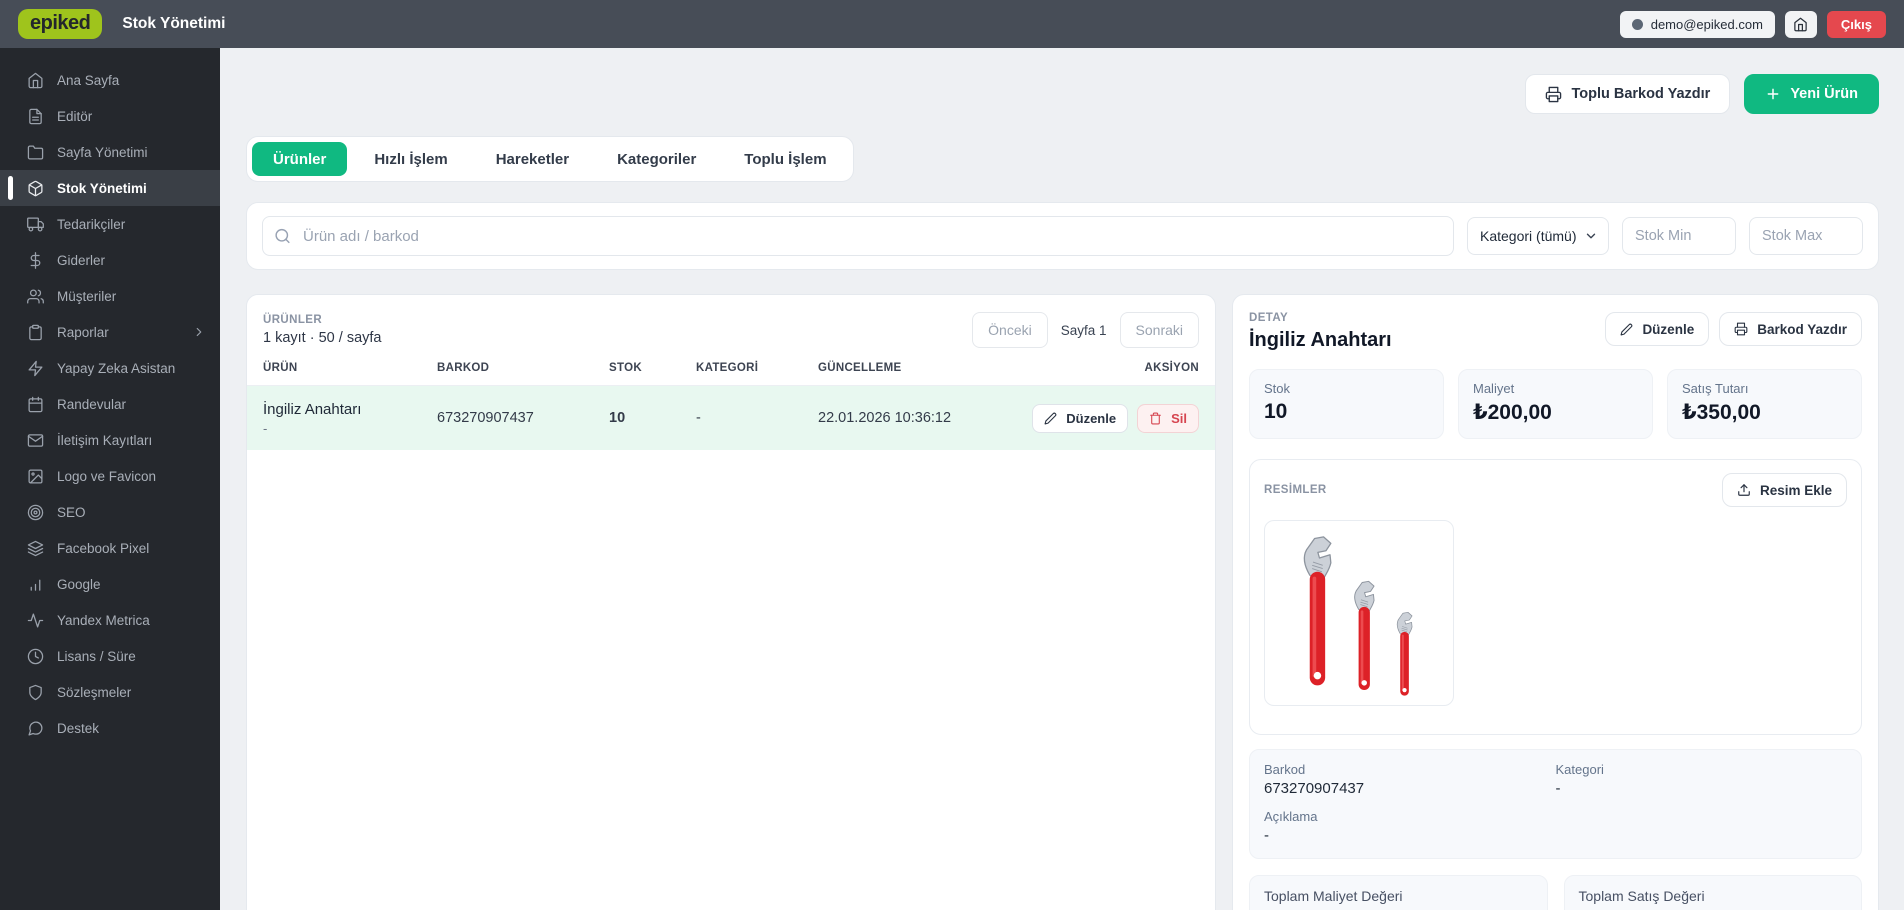 This screenshot has width=1904, height=910. Describe the element at coordinates (1811, 94) in the screenshot. I see `new-product-button: Yeni Ürün` at that location.